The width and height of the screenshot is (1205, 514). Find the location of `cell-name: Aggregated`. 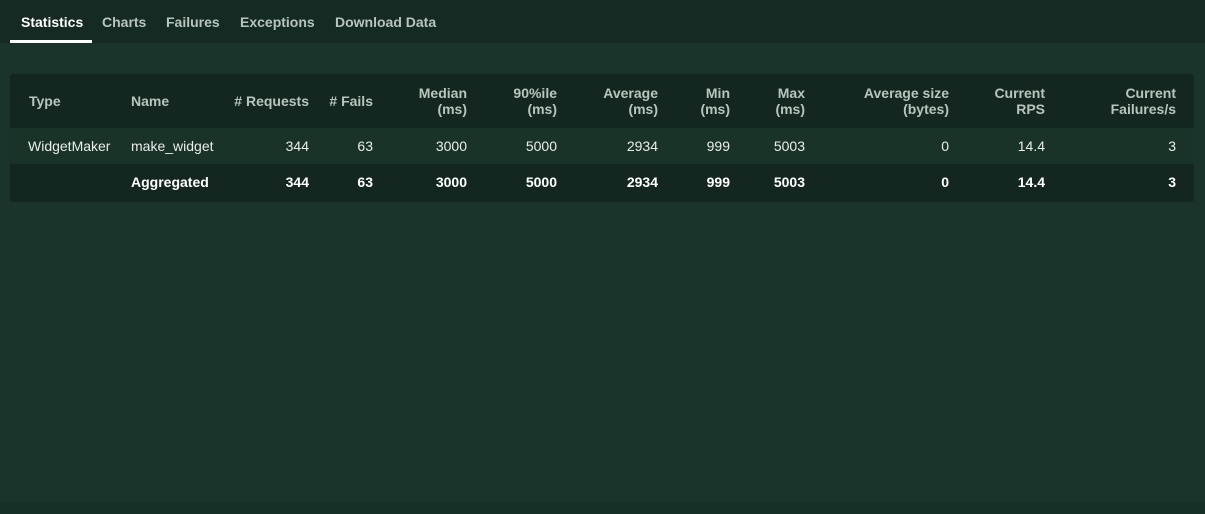

cell-name: Aggregated is located at coordinates (170, 182).